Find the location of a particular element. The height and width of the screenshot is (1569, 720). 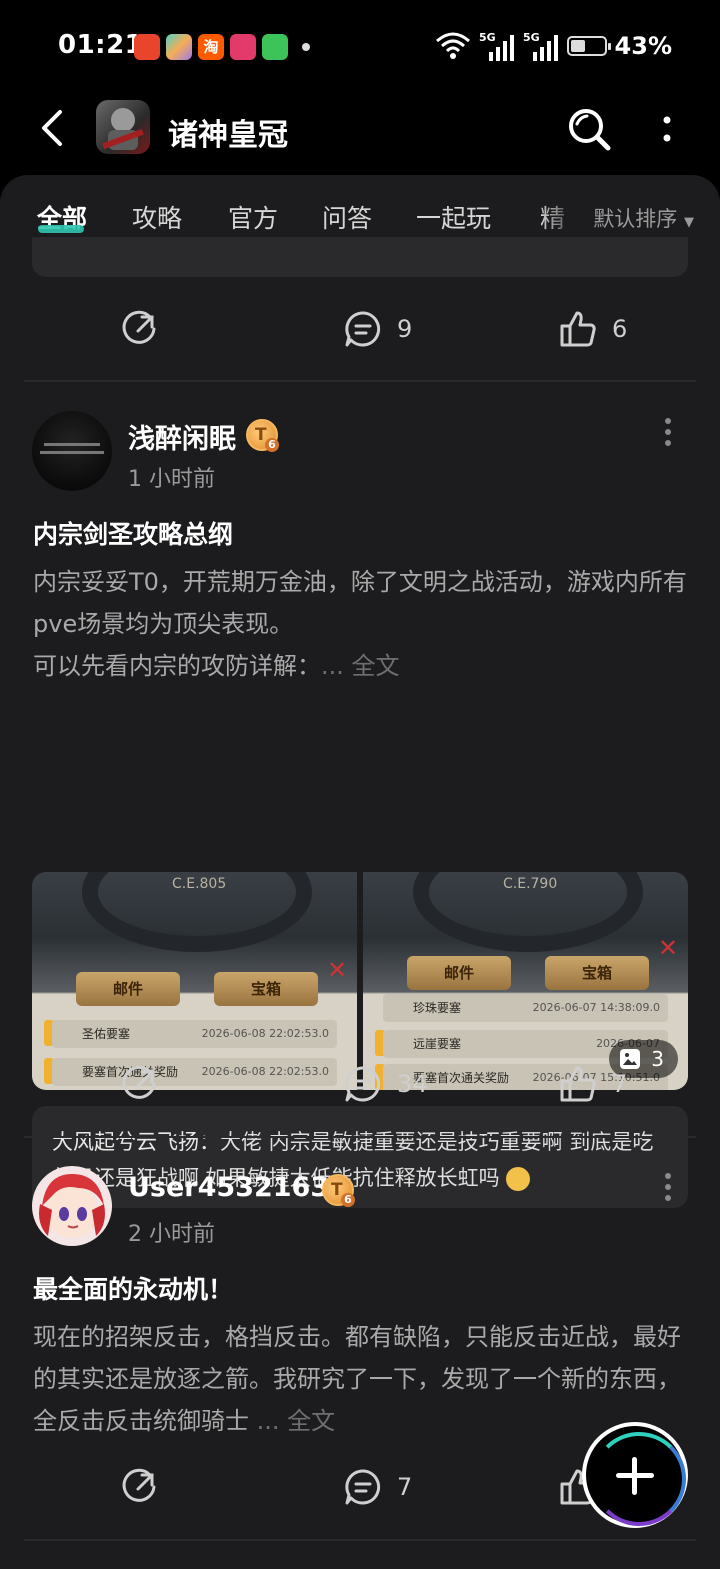

taobao-icon: 淘 is located at coordinates (211, 47).